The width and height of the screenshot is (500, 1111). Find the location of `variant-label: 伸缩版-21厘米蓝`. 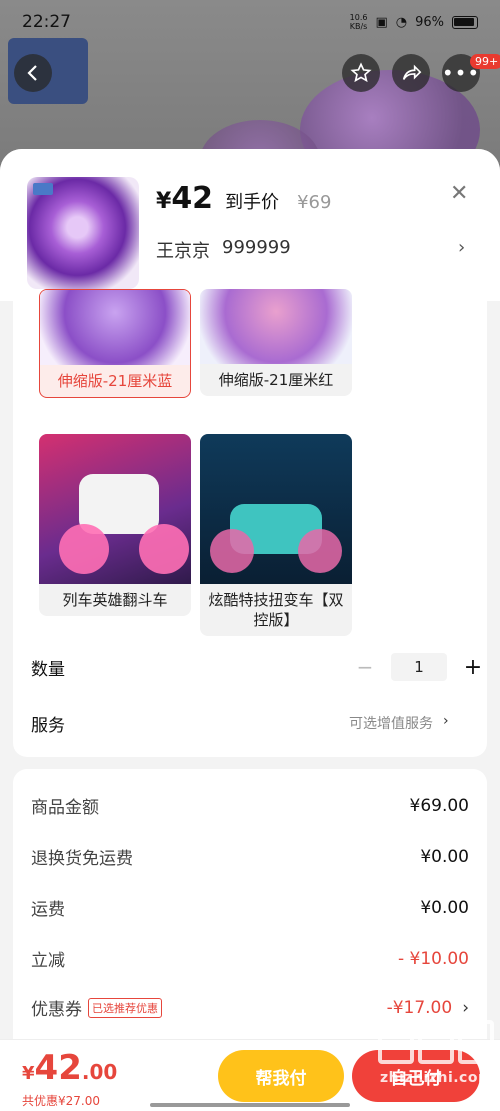

variant-label: 伸缩版-21厘米蓝 is located at coordinates (115, 381).